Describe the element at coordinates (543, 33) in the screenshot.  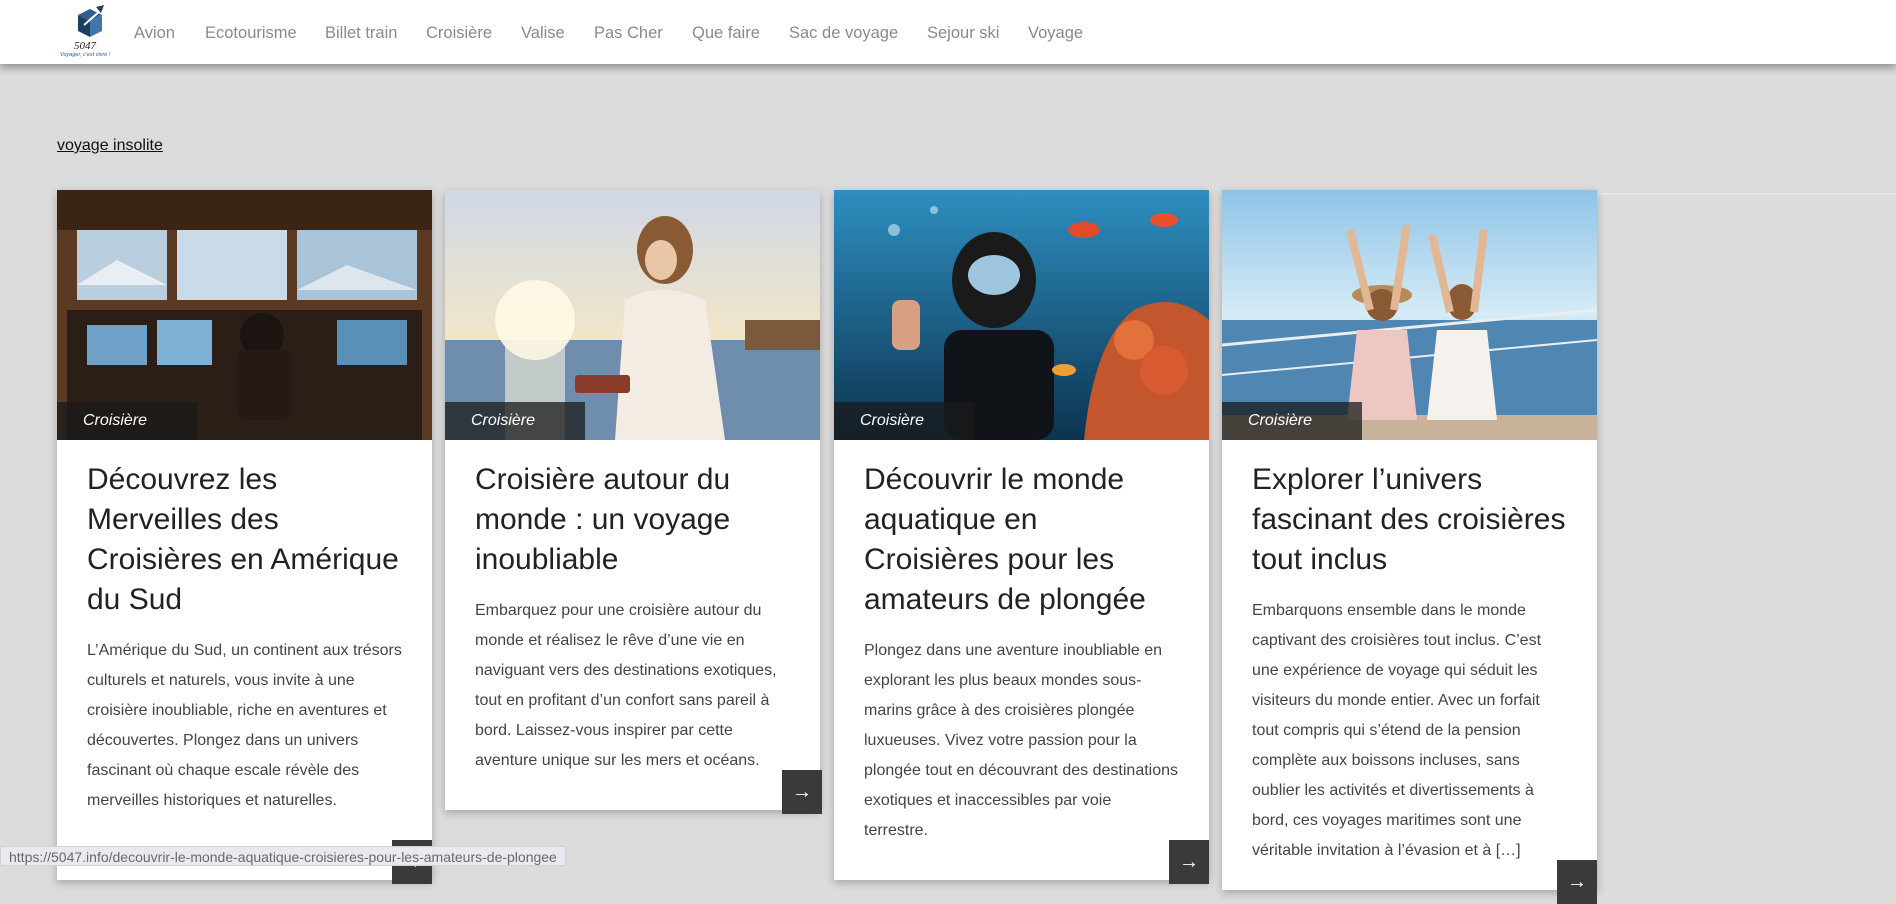
I see `nav-item-valise: Valise` at that location.